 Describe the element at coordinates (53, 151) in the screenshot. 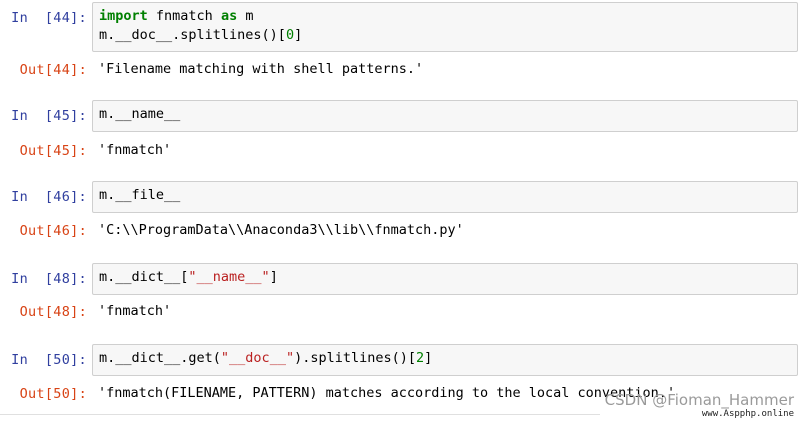

I see `output-prompt: Out[45]:` at that location.